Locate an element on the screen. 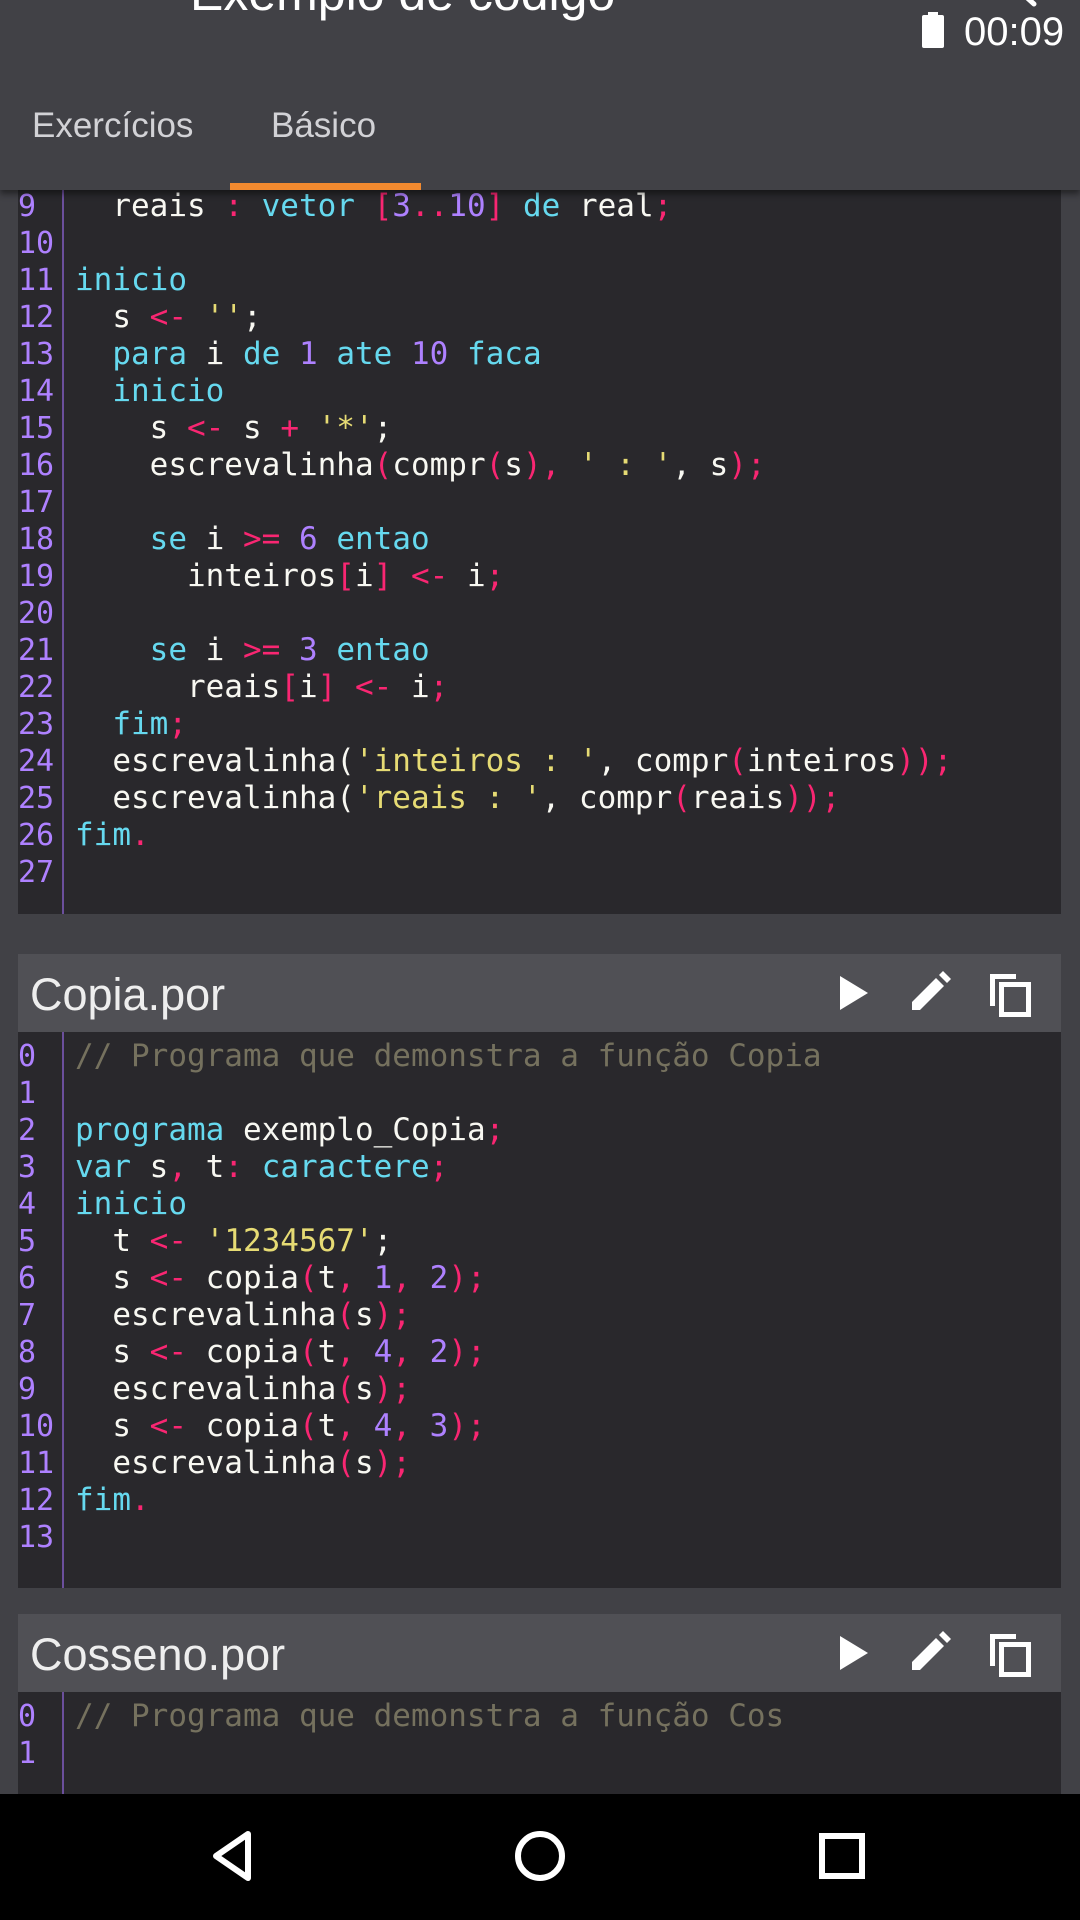 This screenshot has height=1920, width=1080. tab-exercicios: Exercícios is located at coordinates (112, 126).